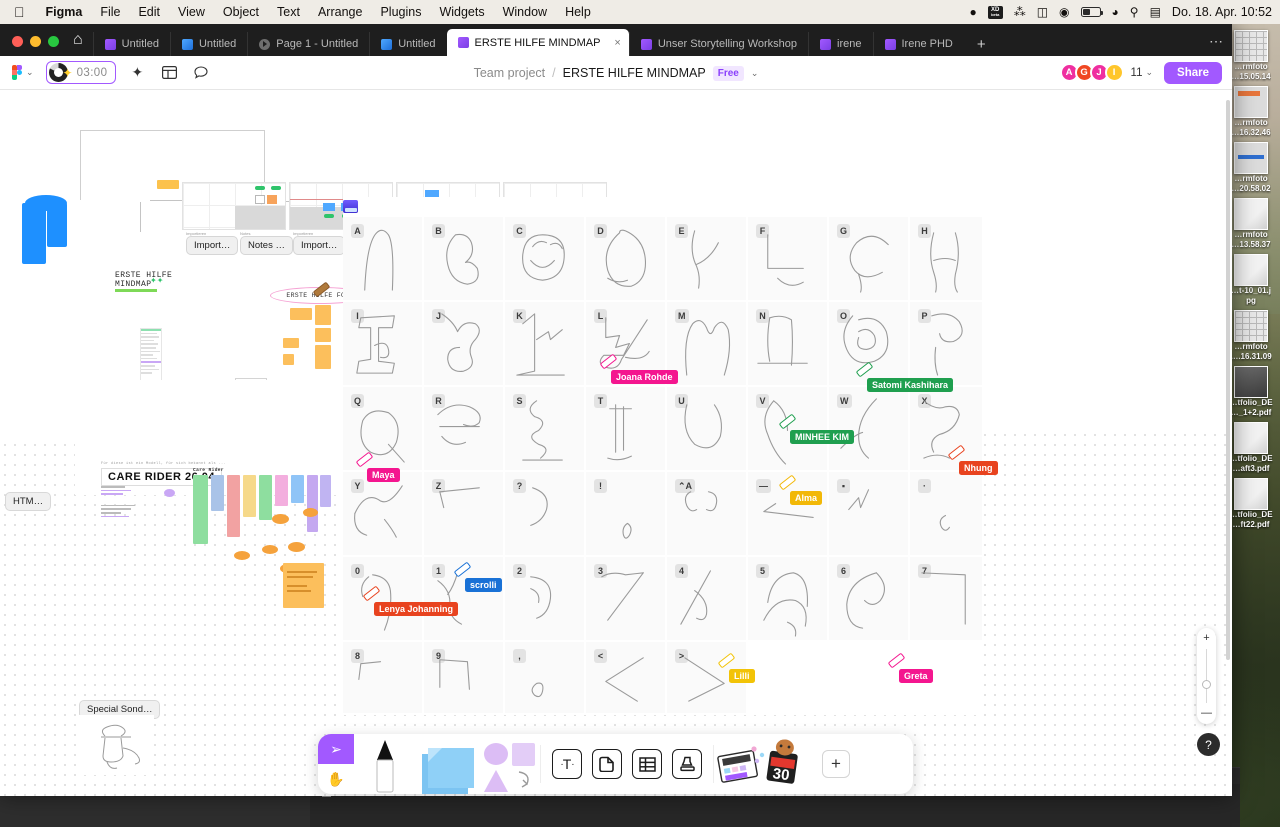 The image size is (1280, 827). Describe the element at coordinates (208, 44) in the screenshot. I see `tab-untitled-2: Untitled` at that location.